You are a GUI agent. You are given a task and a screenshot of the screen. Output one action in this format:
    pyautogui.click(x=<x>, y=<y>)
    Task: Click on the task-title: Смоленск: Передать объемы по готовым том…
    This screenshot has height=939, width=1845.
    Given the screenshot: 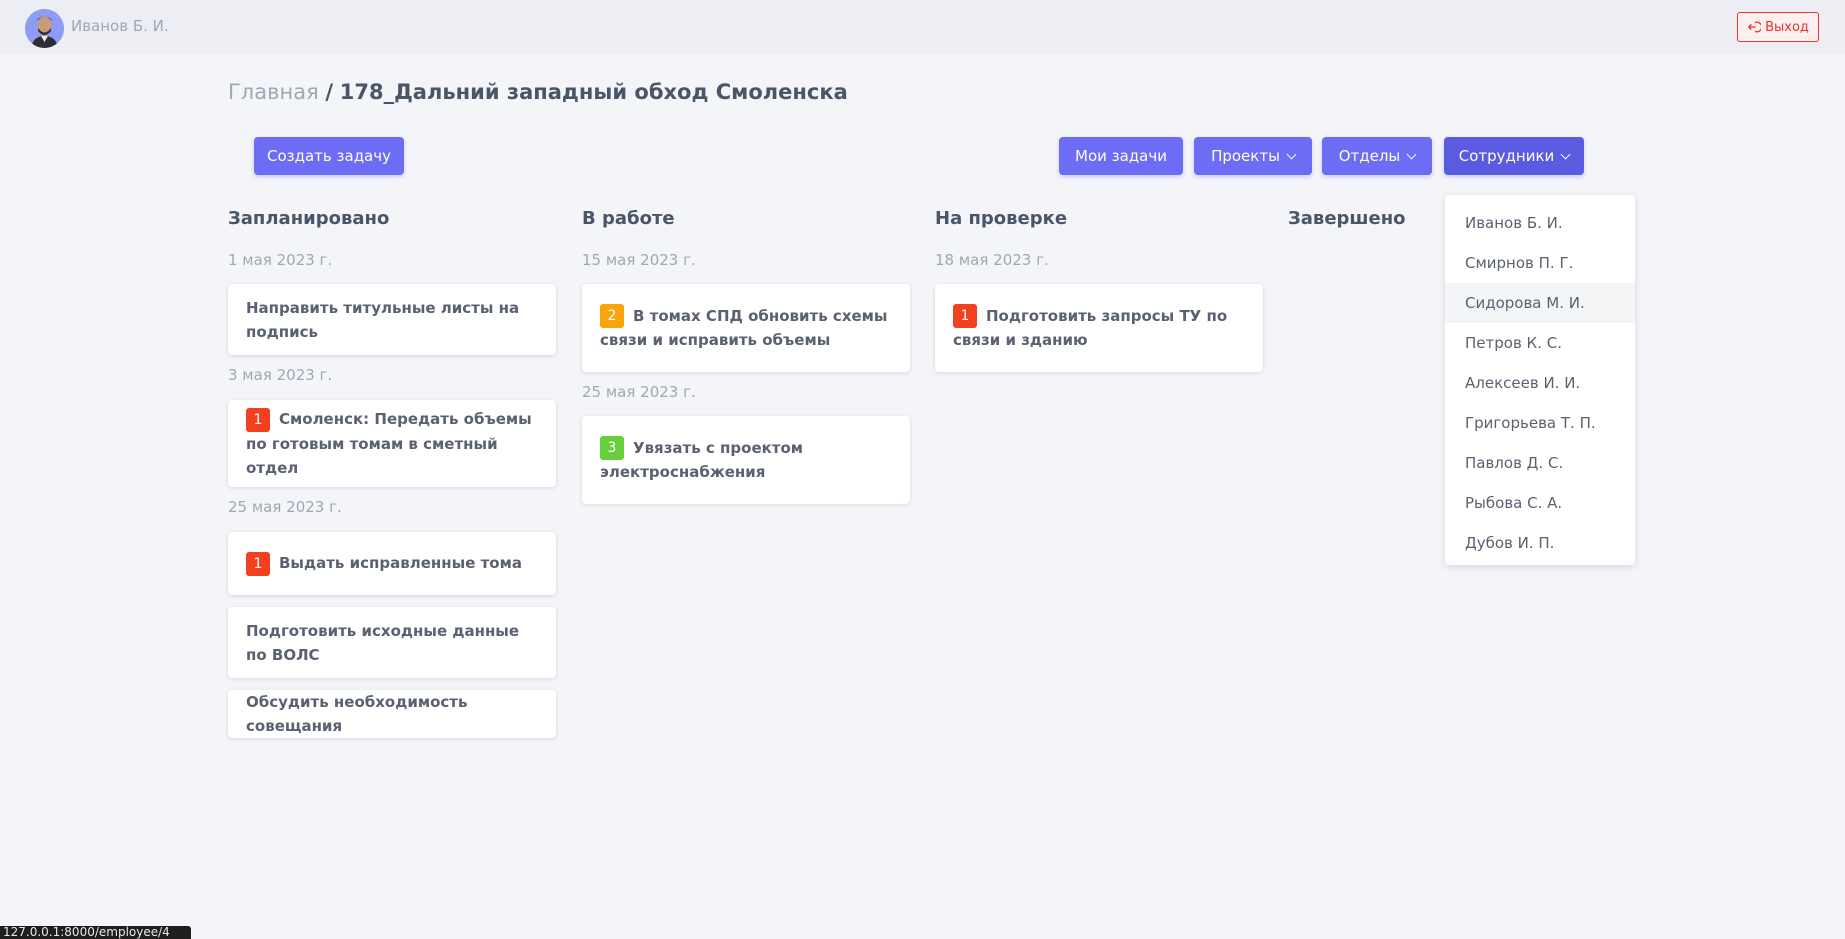 What is the action you would take?
    pyautogui.click(x=389, y=443)
    